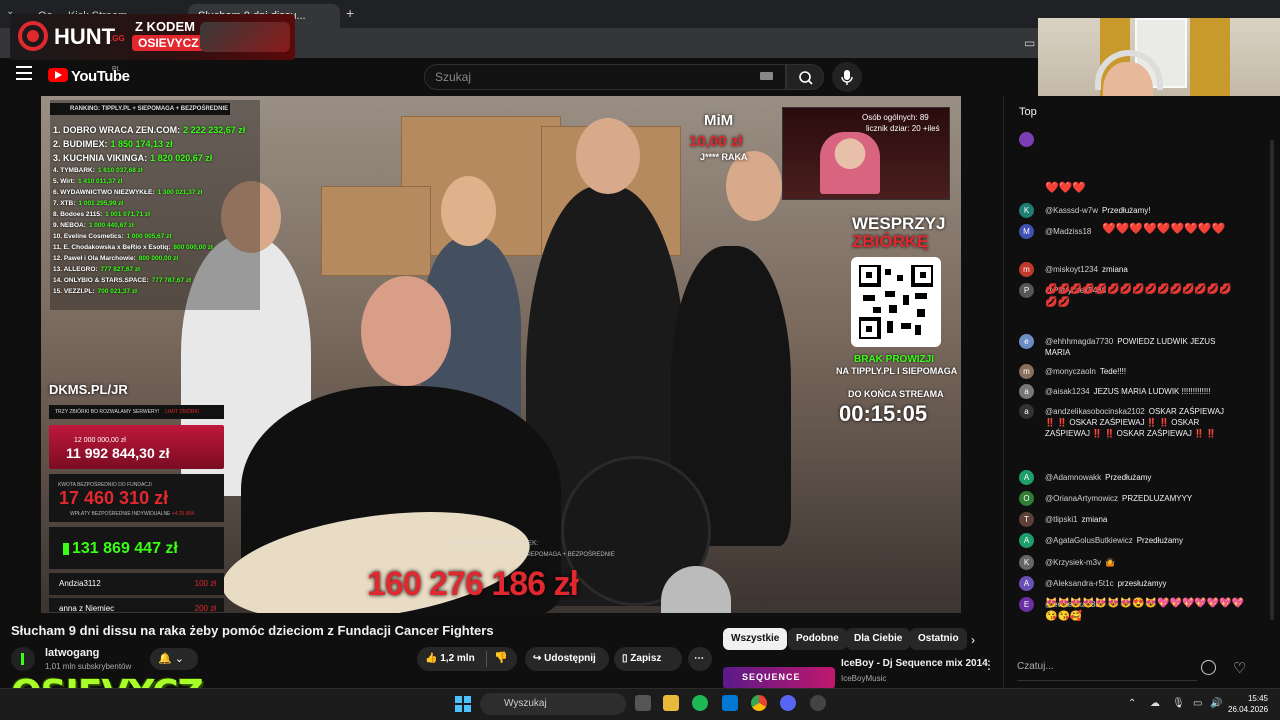 This screenshot has height=720, width=1280. What do you see at coordinates (112, 236) in the screenshot?
I see `ranking-row: 10. Eveline Cosmetics: 1 000 005,67 zł` at bounding box center [112, 236].